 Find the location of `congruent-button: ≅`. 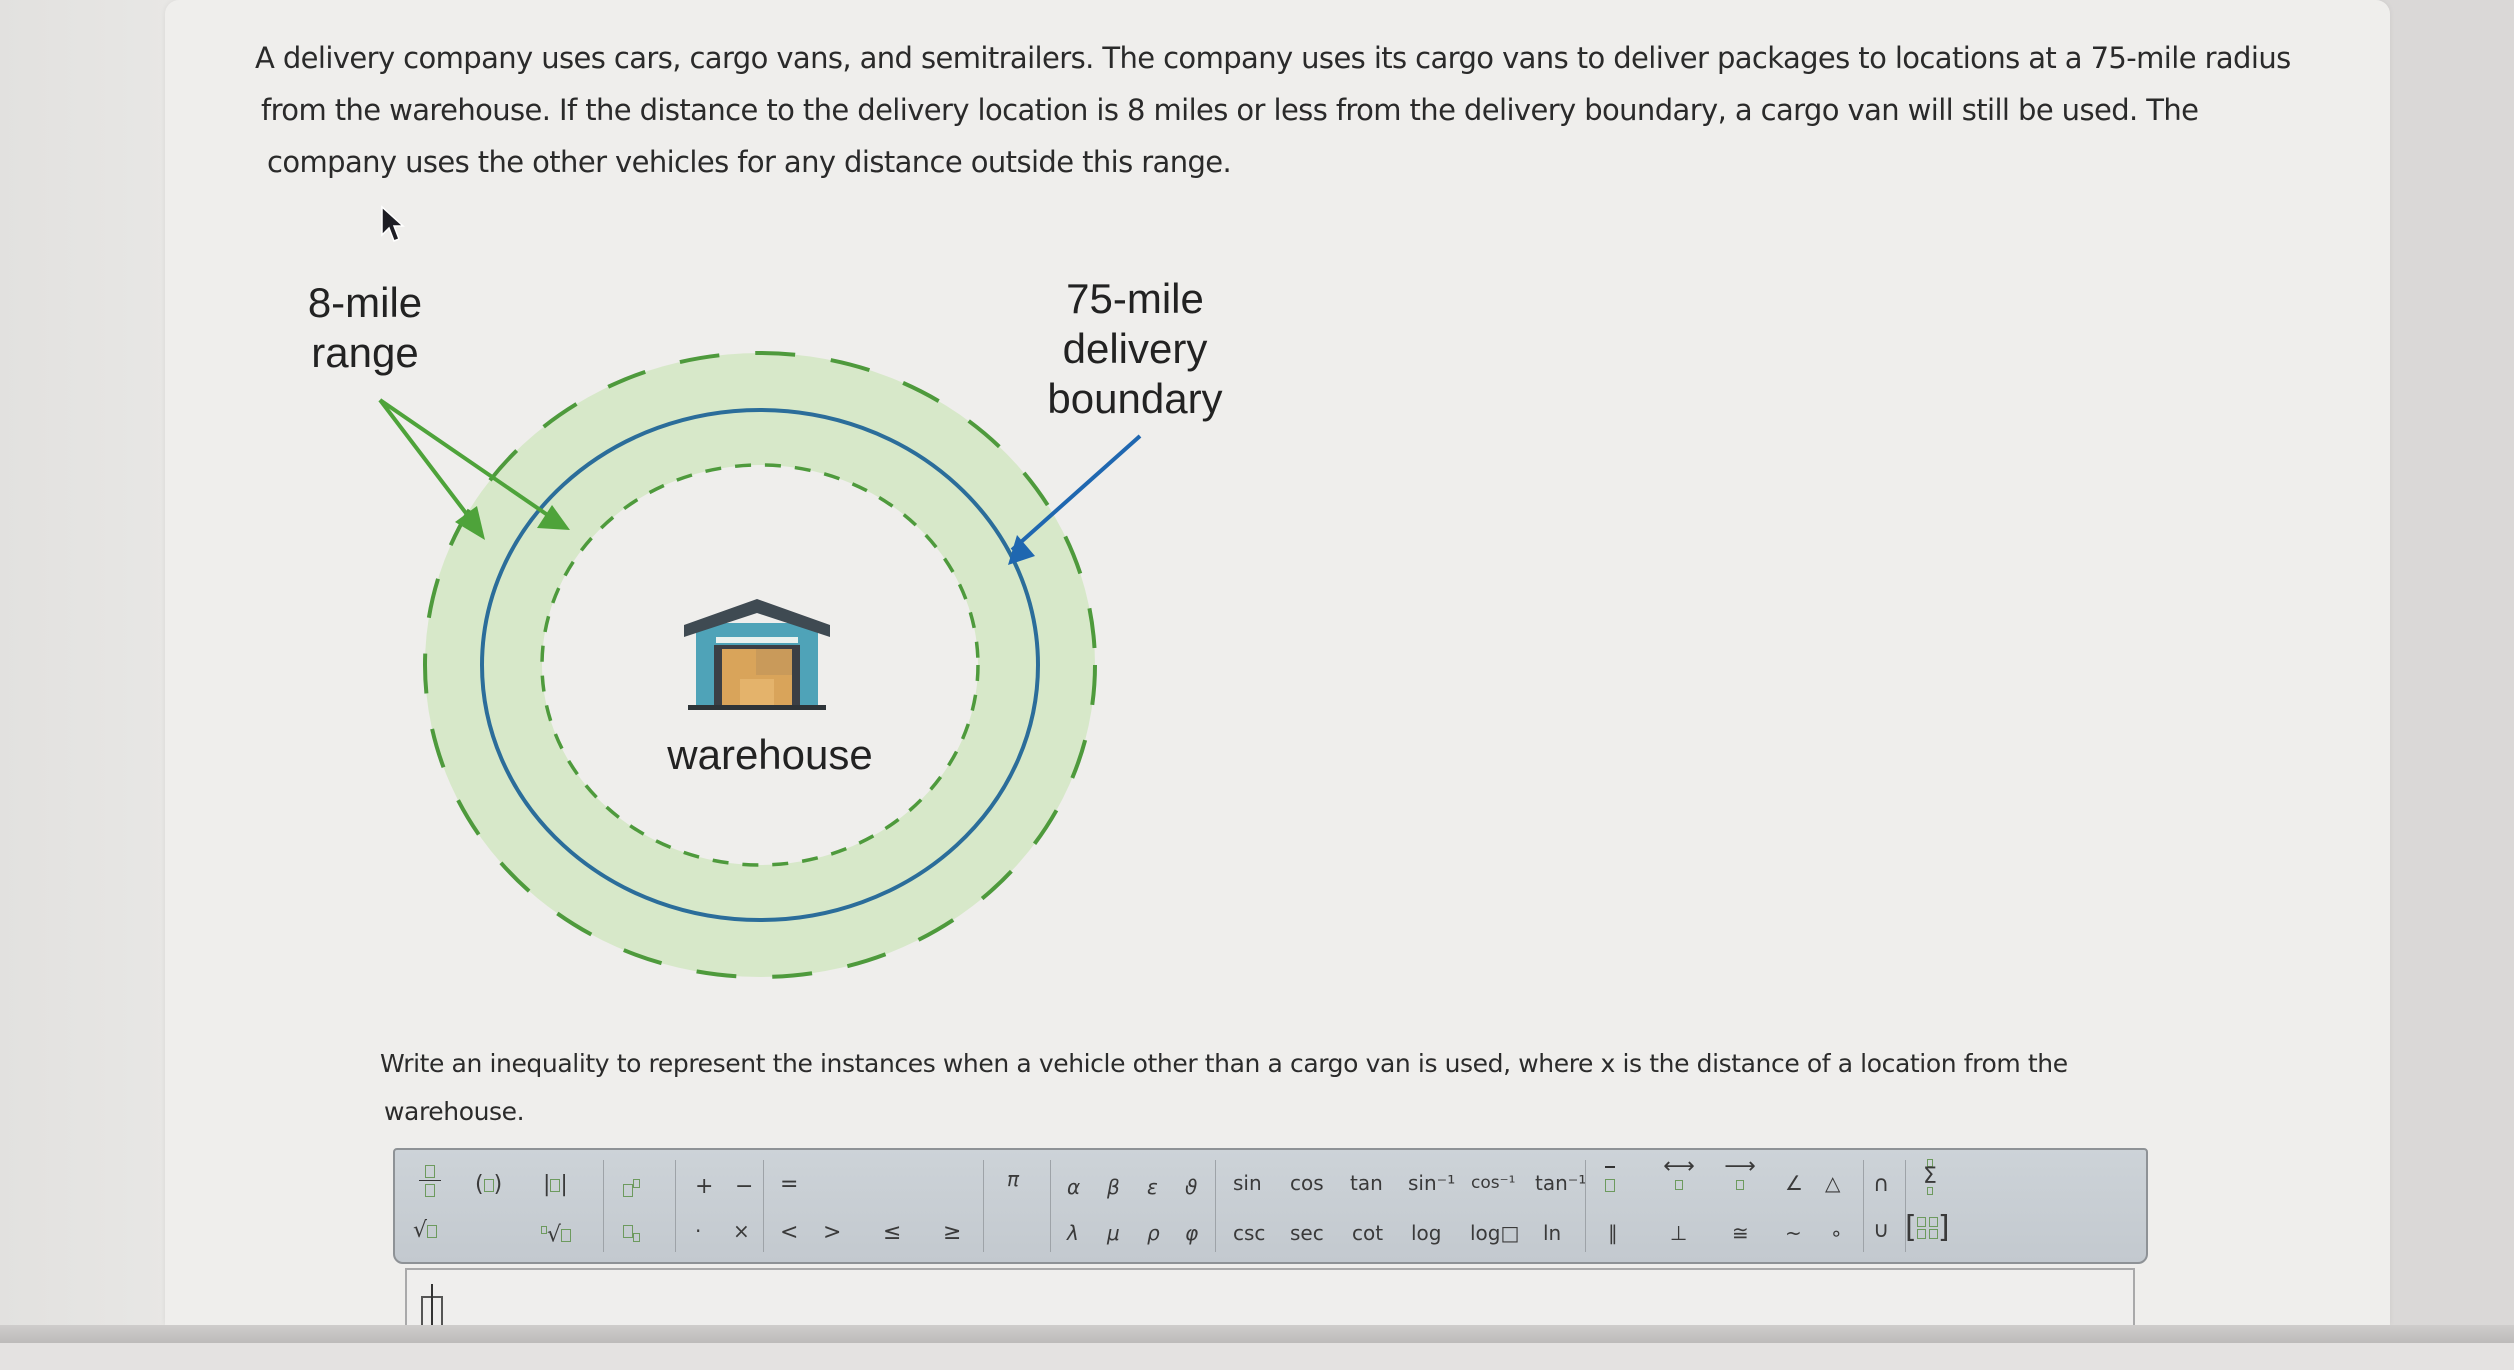

congruent-button: ≅ is located at coordinates (1740, 1233).